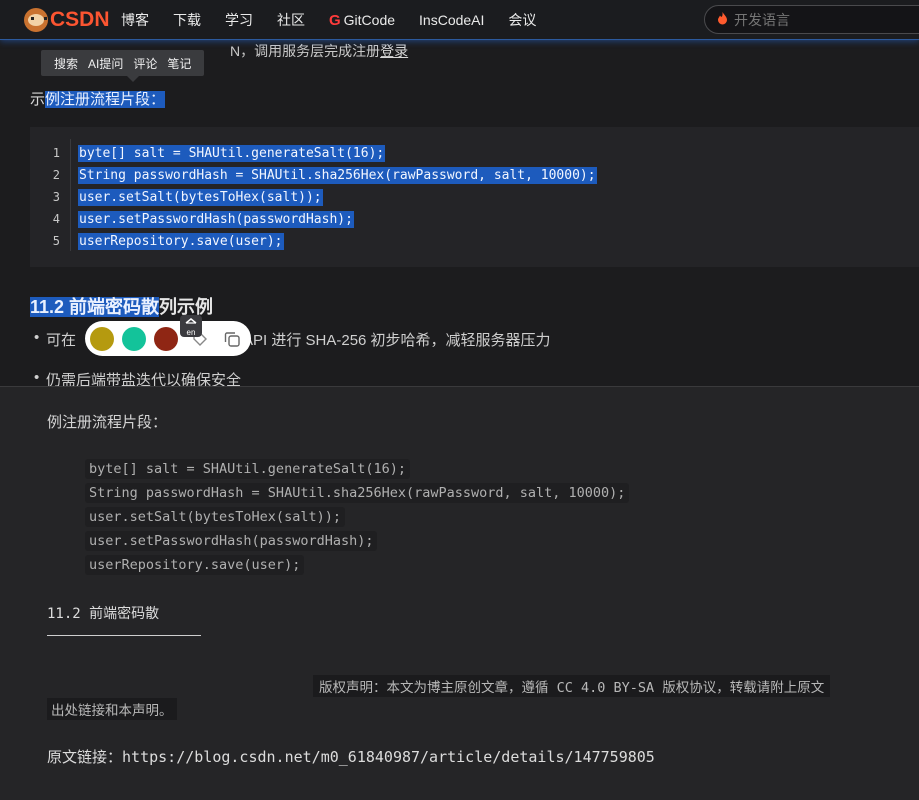  Describe the element at coordinates (247, 469) in the screenshot. I see `preview-code-line: byte[] salt = SHAUtil.generateSalt(16);` at that location.